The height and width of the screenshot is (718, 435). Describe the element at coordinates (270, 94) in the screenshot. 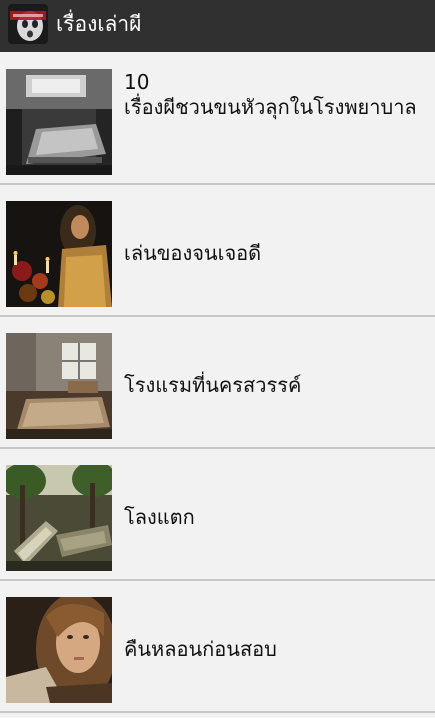

I see `story-title: 10 เรื่องผีชวนขนหัวลุกในโรงพยาบาล` at that location.